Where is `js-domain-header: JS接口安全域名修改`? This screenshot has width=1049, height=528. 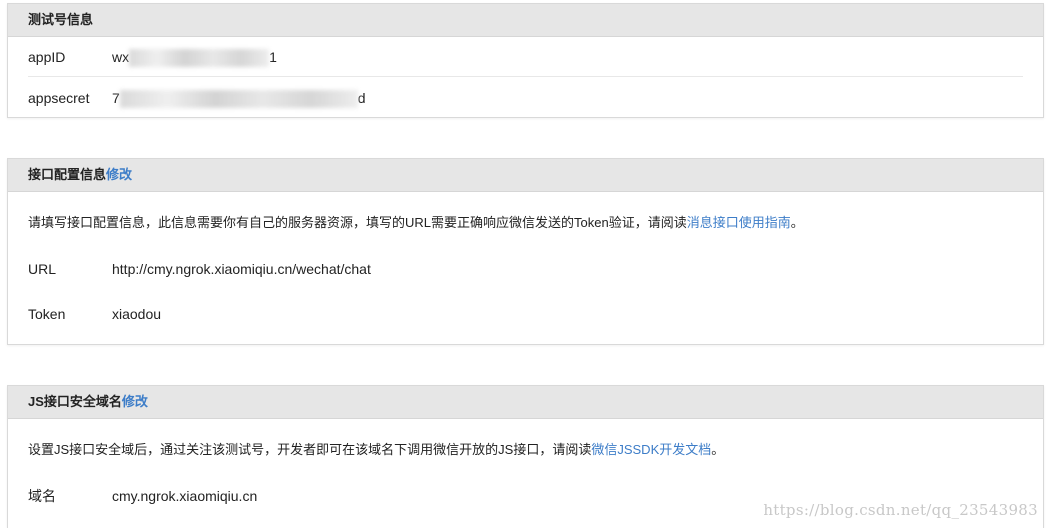
js-domain-header: JS接口安全域名修改 is located at coordinates (525, 402).